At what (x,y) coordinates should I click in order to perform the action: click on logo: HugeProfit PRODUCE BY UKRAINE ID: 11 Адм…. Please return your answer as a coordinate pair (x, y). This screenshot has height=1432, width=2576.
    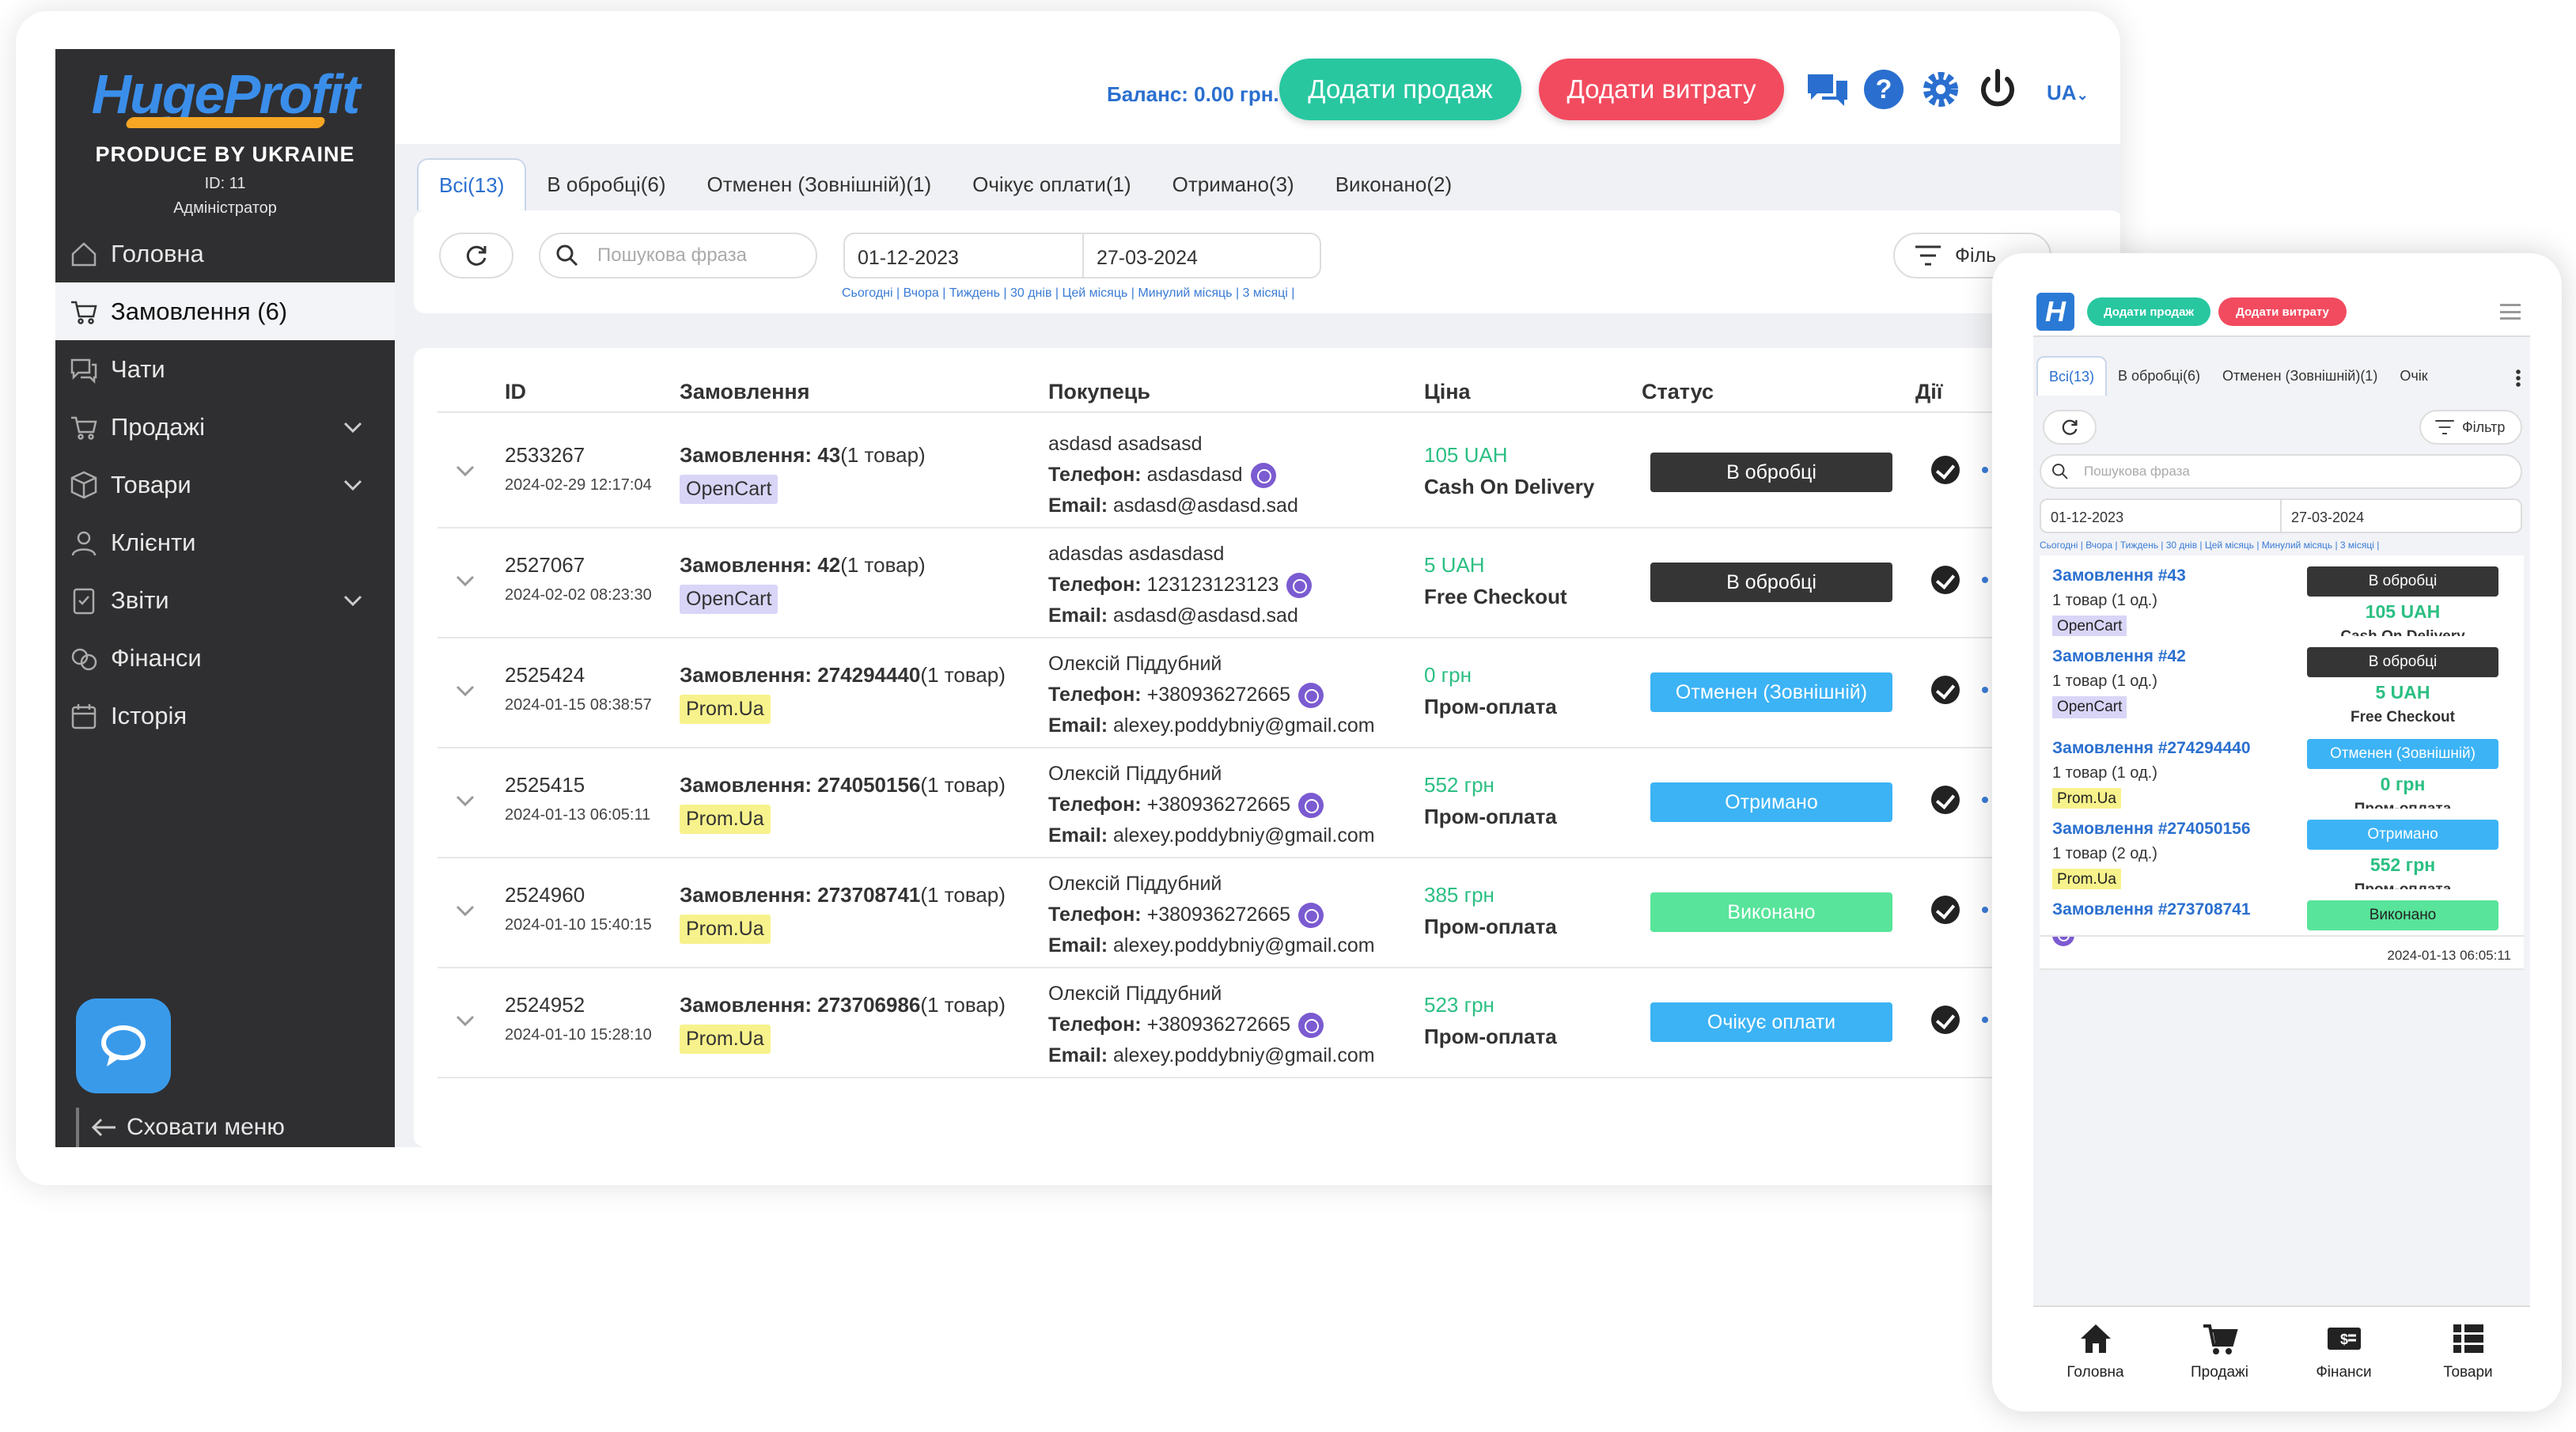
    Looking at the image, I should click on (225, 141).